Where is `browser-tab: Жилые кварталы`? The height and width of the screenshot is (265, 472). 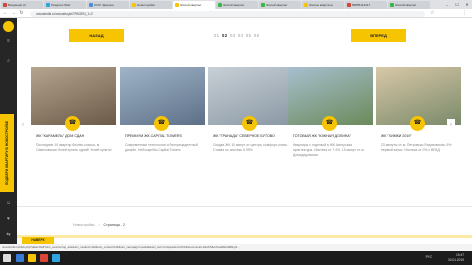 browser-tab: Жилые кварталы is located at coordinates (323, 5).